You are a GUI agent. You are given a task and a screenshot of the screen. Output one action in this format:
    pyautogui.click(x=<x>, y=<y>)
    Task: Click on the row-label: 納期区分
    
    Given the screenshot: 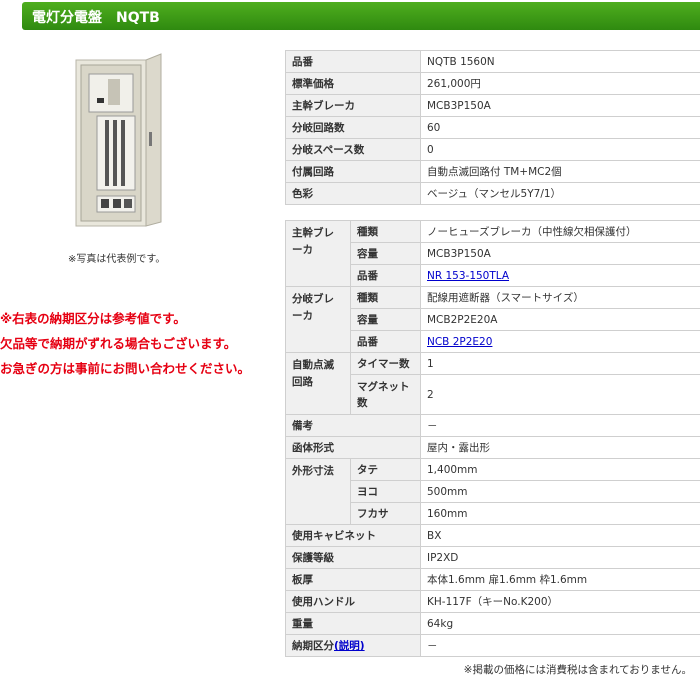 What is the action you would take?
    pyautogui.click(x=313, y=646)
    